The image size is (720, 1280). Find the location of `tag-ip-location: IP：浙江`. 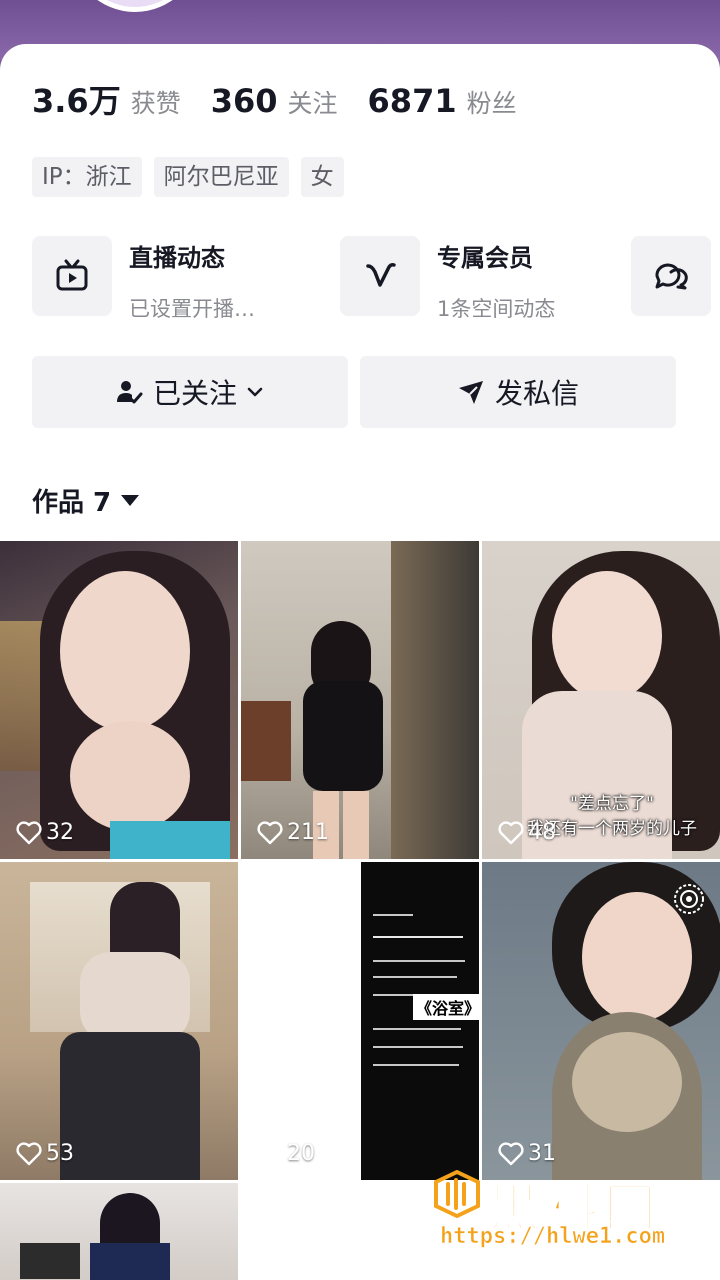

tag-ip-location: IP：浙江 is located at coordinates (87, 177).